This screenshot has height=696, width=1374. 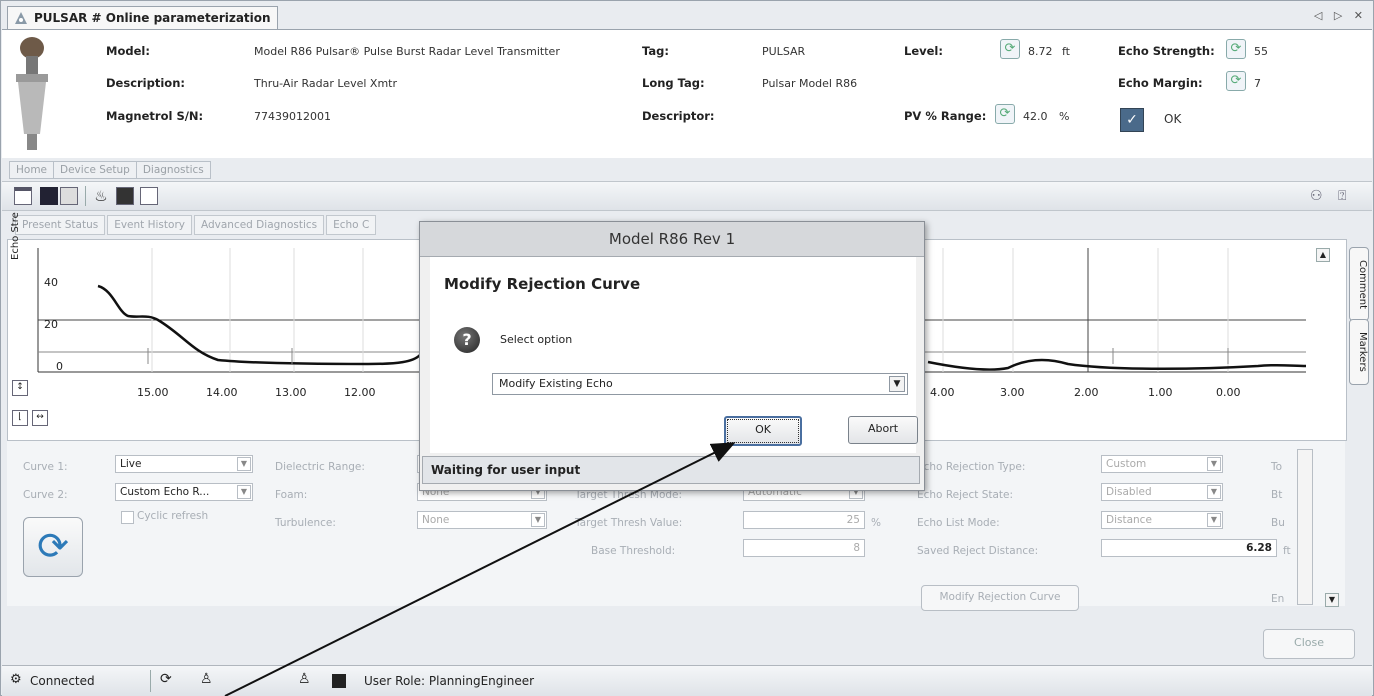 I want to click on window-controls: ◁ ▷ ✕, so click(x=1340, y=15).